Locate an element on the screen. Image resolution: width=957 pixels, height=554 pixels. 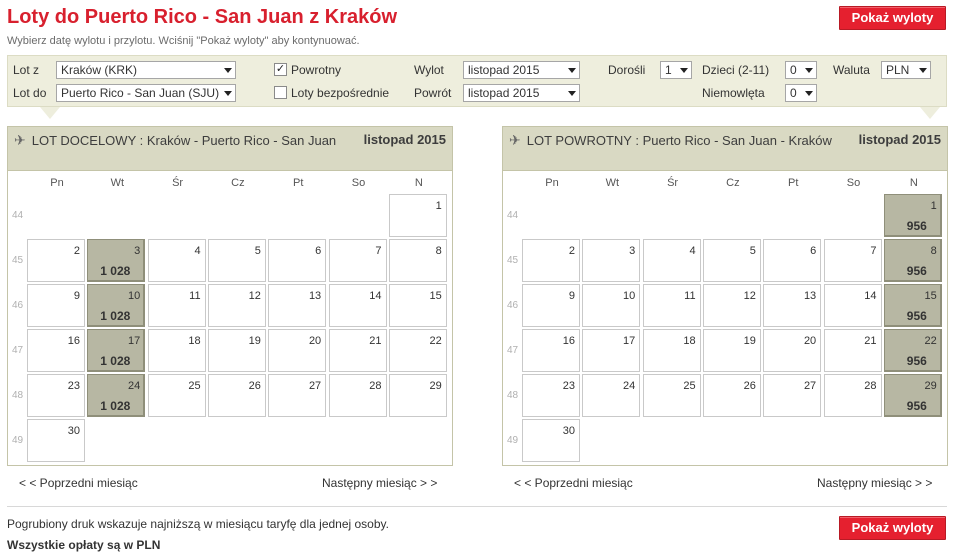
day-number: 28 is located at coordinates (375, 386).